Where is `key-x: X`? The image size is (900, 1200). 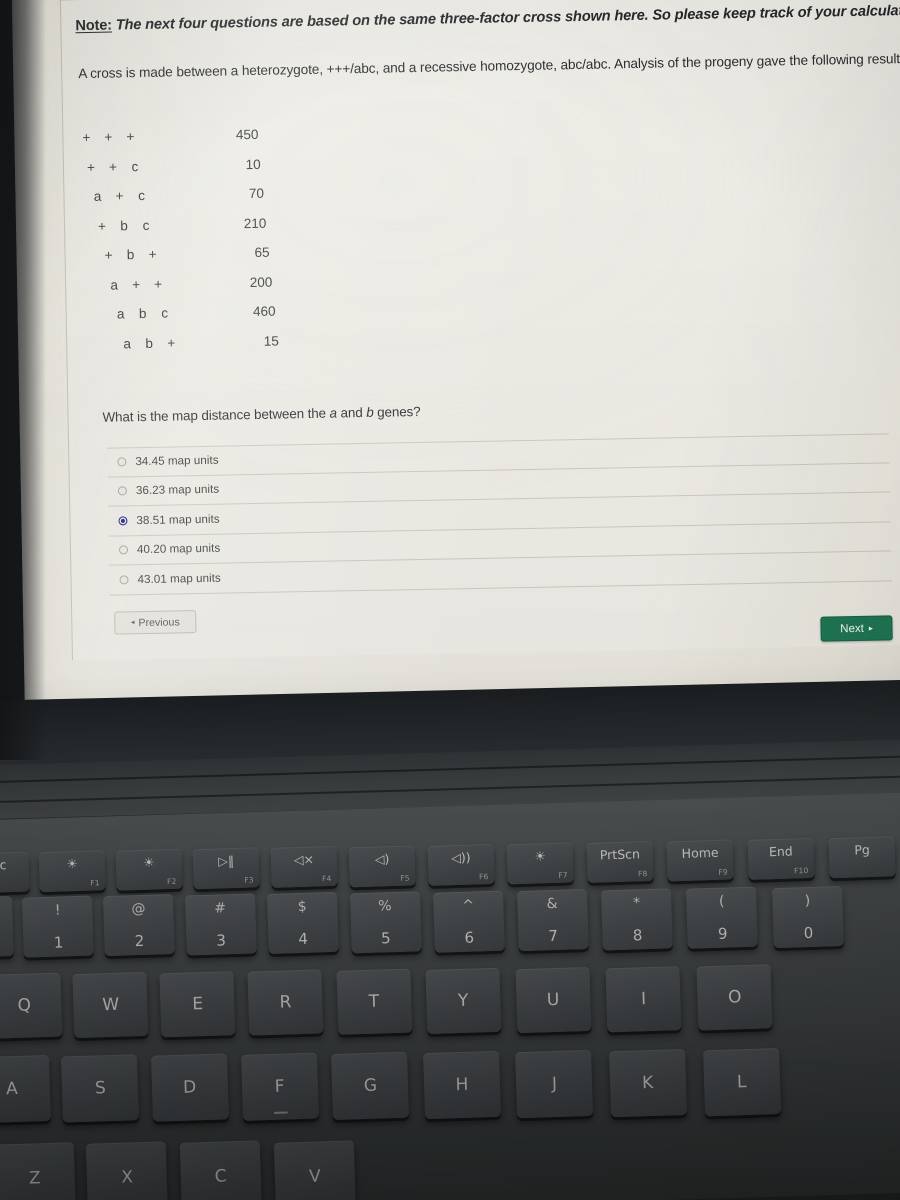
key-x: X is located at coordinates (127, 1170).